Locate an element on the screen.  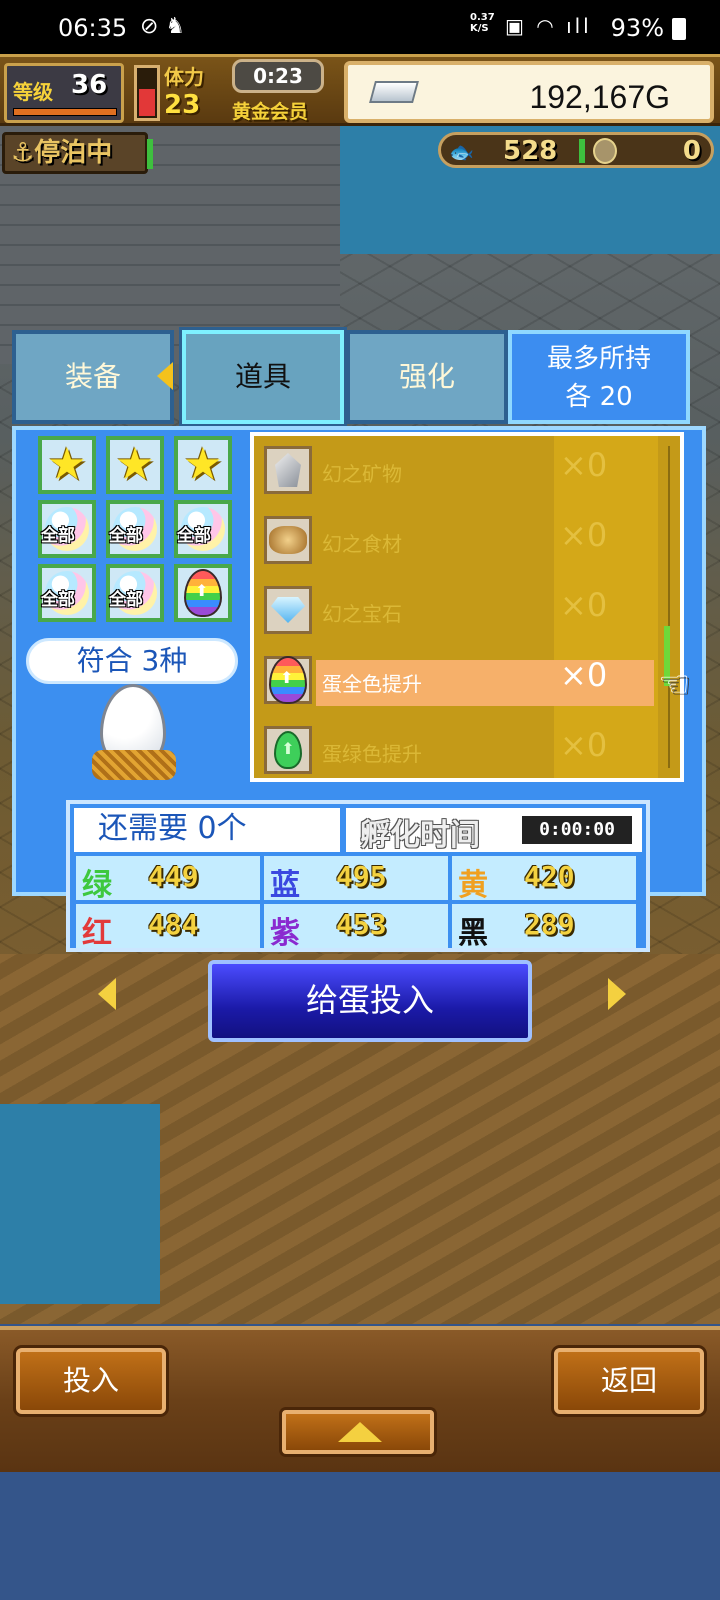
filter-slot is located at coordinates (203, 593).